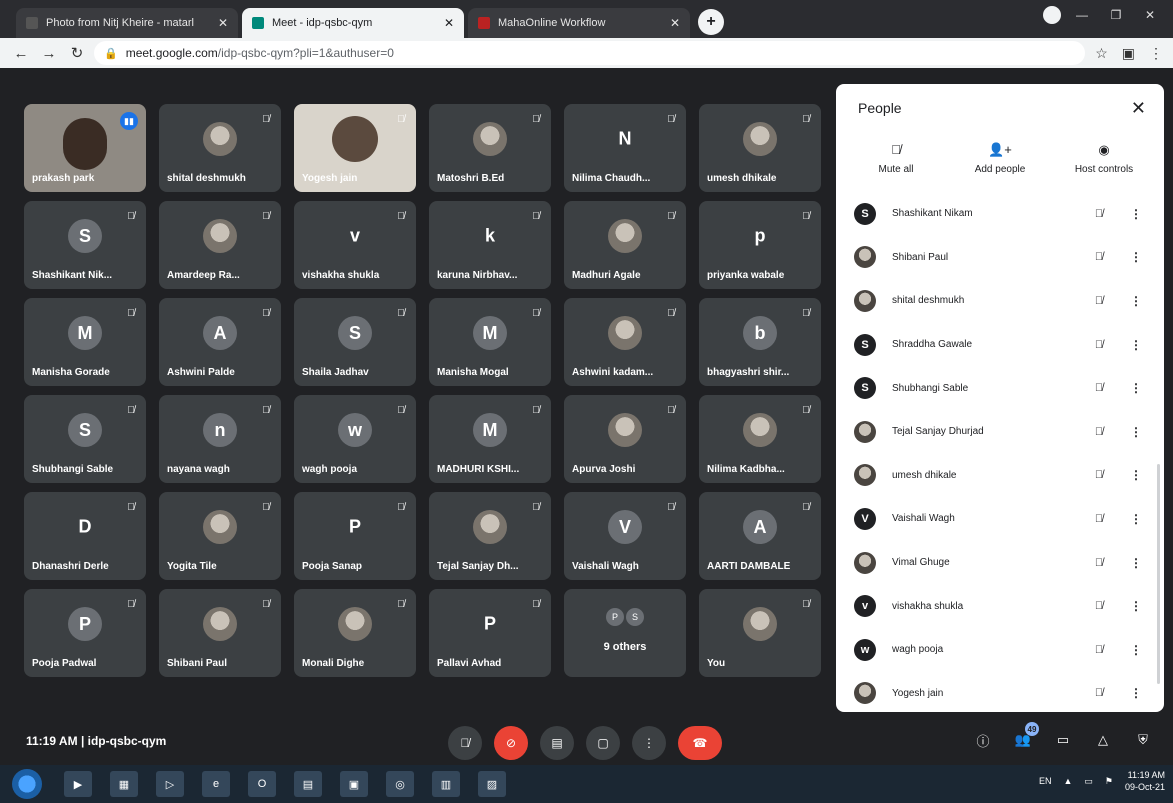 The image size is (1173, 803). Describe the element at coordinates (1000, 258) in the screenshot. I see `participant-row: Shibani Paul 🎙̸ ⋮` at that location.